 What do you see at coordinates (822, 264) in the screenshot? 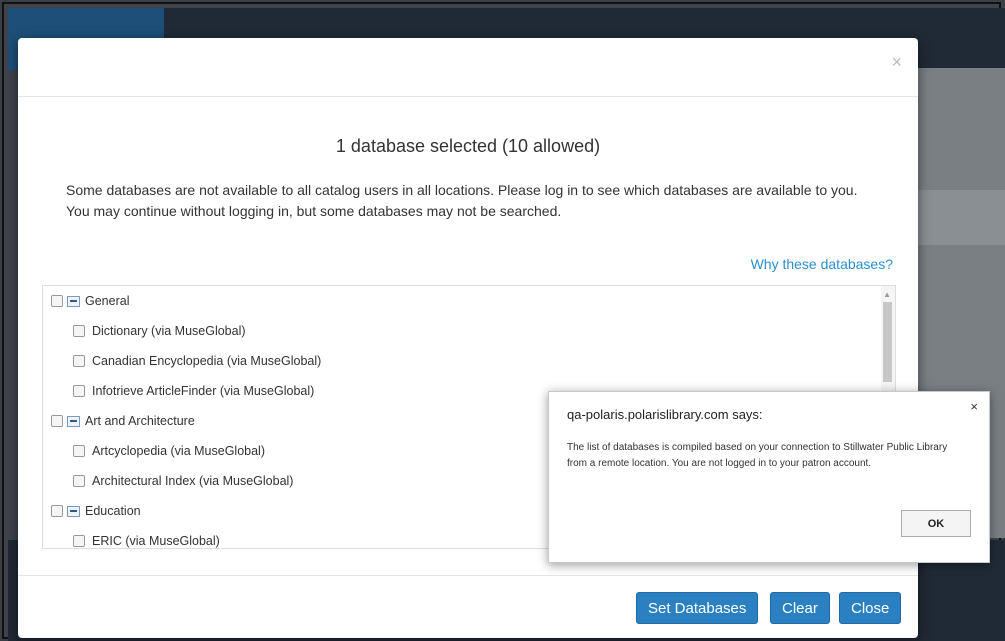
I see `why-these-databases-link: Why these databases?` at bounding box center [822, 264].